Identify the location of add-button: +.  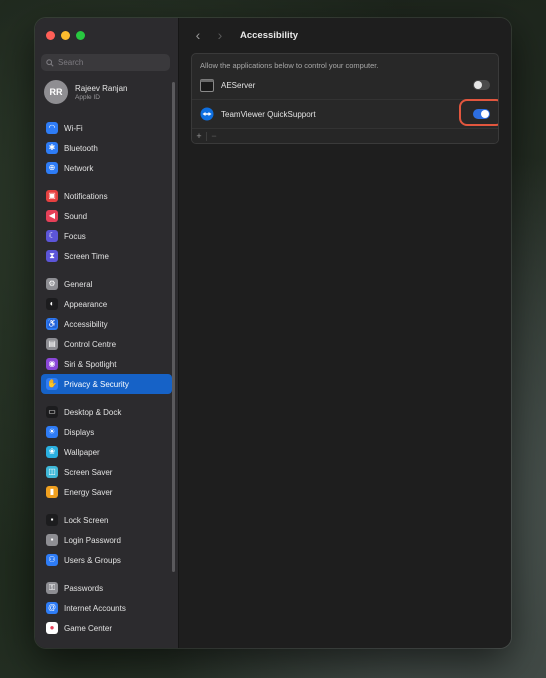
(199, 136).